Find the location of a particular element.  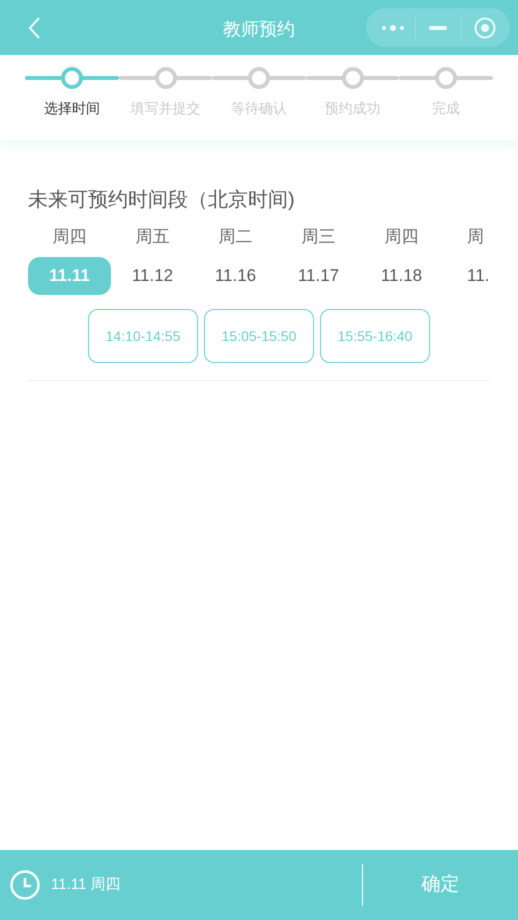

clock-icon is located at coordinates (25, 885).